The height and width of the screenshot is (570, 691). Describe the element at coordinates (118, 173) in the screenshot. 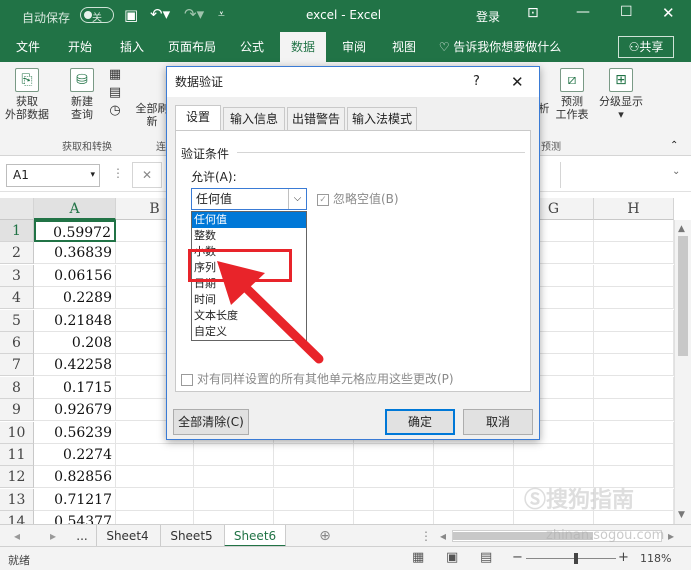

I see `formula-options-icon: ⋮` at that location.